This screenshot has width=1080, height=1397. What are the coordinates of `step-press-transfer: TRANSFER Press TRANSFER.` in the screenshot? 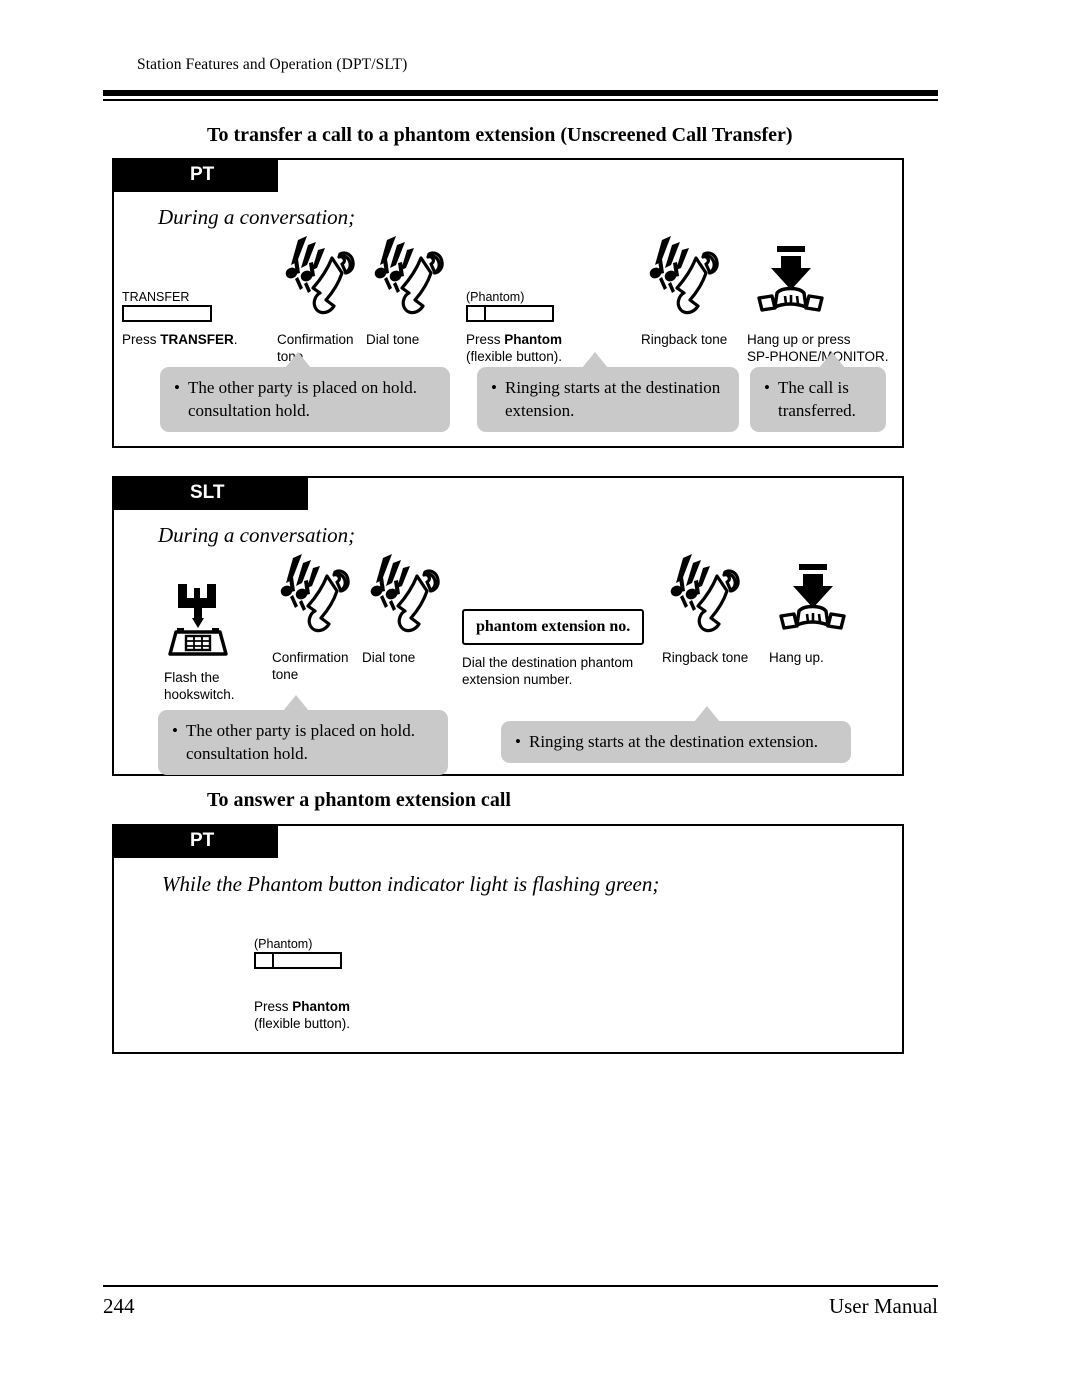 It's located at (187, 300).